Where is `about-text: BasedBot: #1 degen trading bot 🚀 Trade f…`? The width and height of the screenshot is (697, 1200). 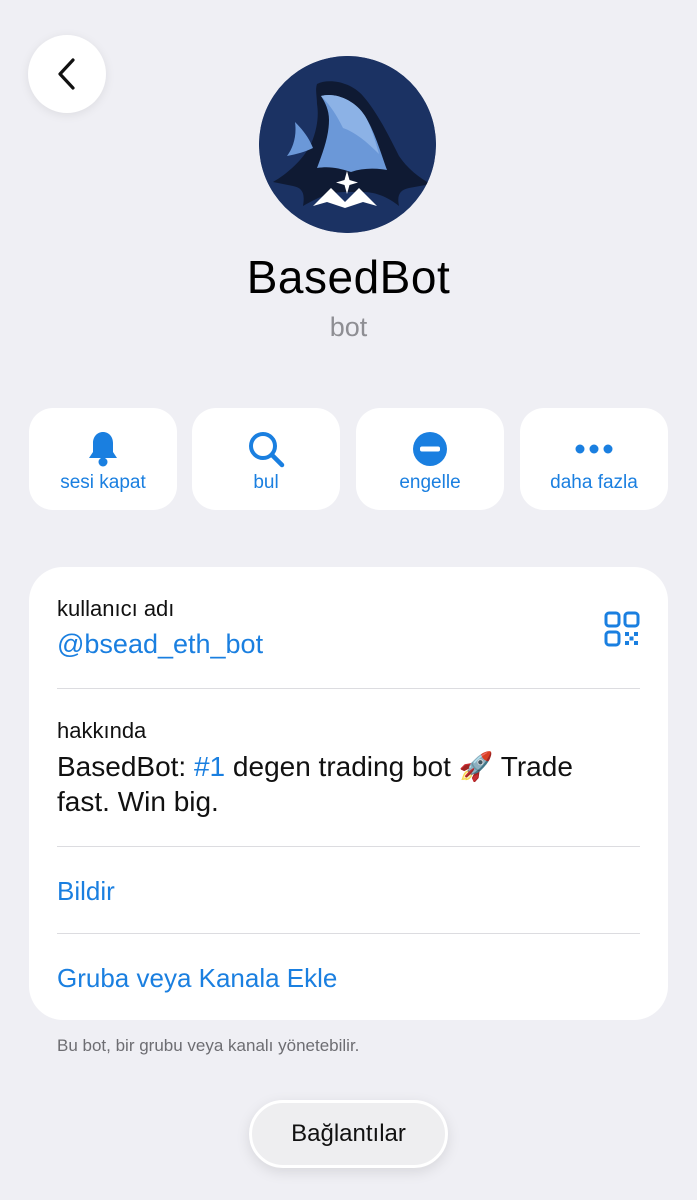
about-text: BasedBot: #1 degen trading bot 🚀 Trade f… is located at coordinates (344, 784).